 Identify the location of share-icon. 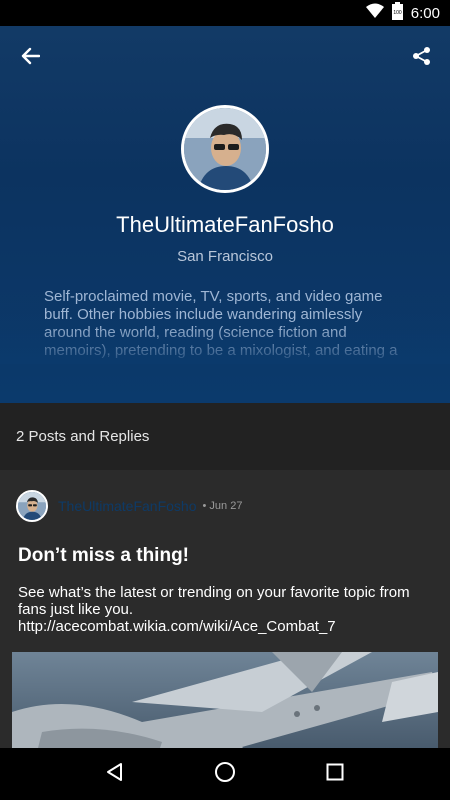
(422, 58).